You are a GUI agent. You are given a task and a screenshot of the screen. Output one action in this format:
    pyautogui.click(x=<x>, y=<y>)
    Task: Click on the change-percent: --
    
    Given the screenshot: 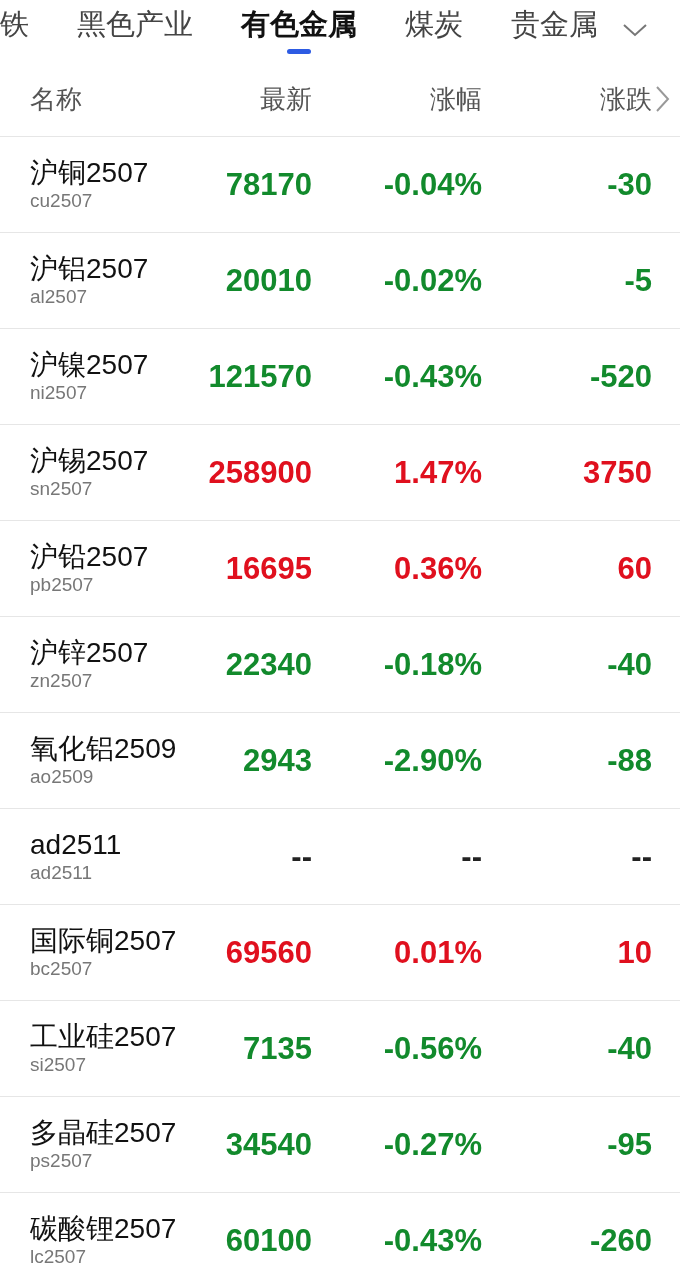 What is the action you would take?
    pyautogui.click(x=471, y=856)
    